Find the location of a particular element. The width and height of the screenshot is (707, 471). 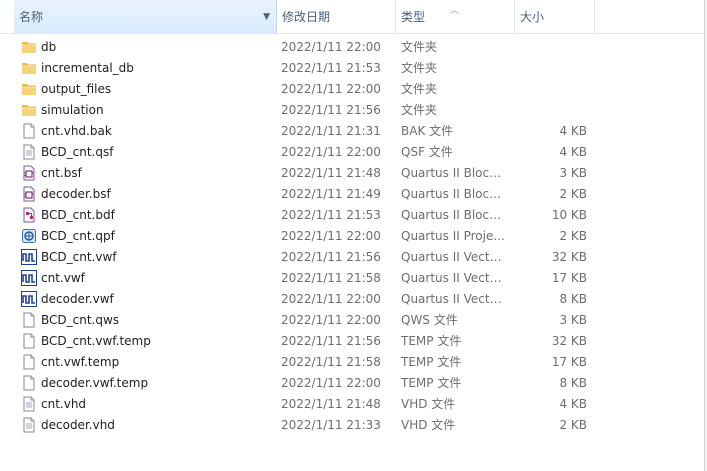

column-header-name: 名称 ▼ is located at coordinates (145, 16).